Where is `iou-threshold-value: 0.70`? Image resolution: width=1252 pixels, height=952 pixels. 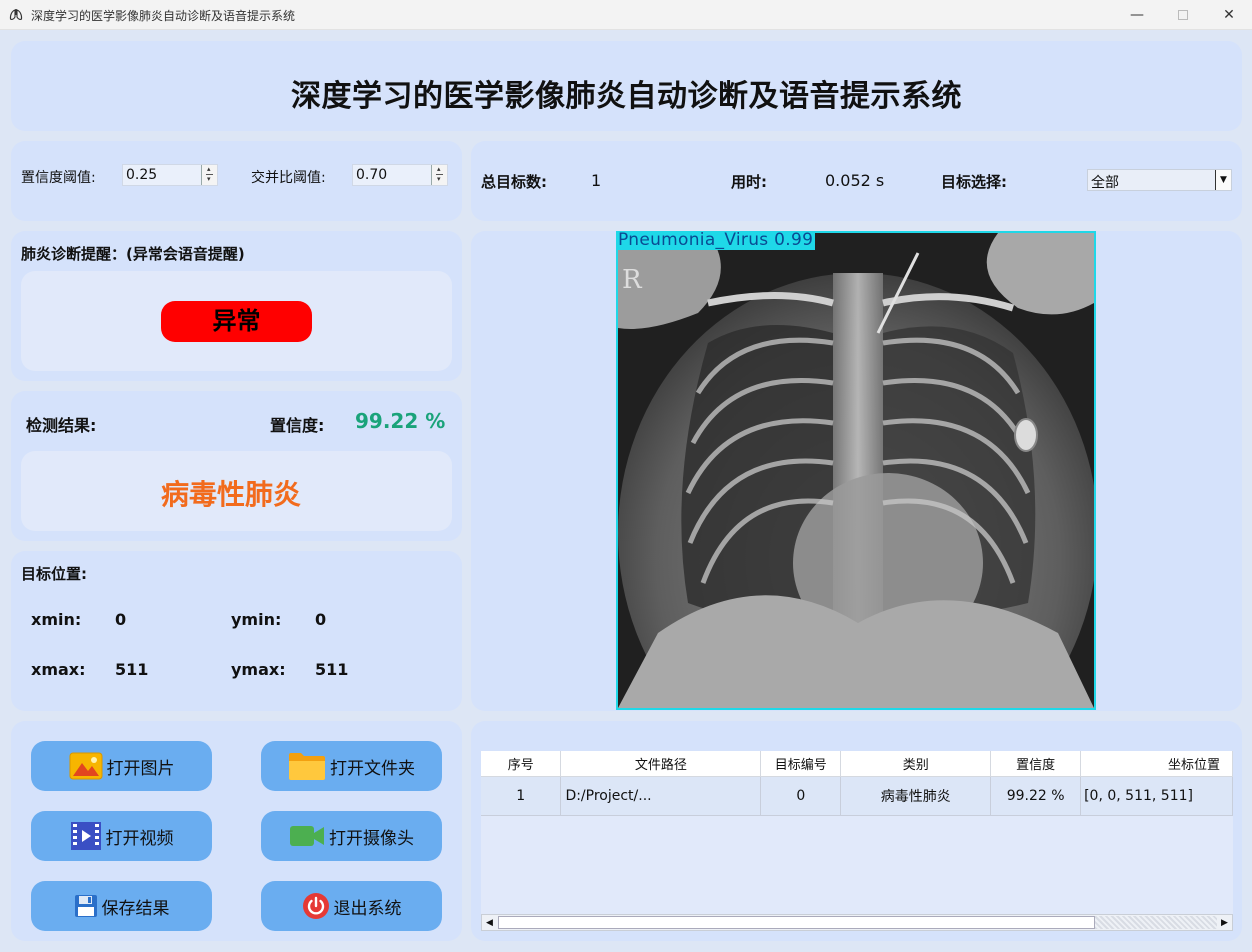
iou-threshold-value: 0.70 is located at coordinates (372, 175).